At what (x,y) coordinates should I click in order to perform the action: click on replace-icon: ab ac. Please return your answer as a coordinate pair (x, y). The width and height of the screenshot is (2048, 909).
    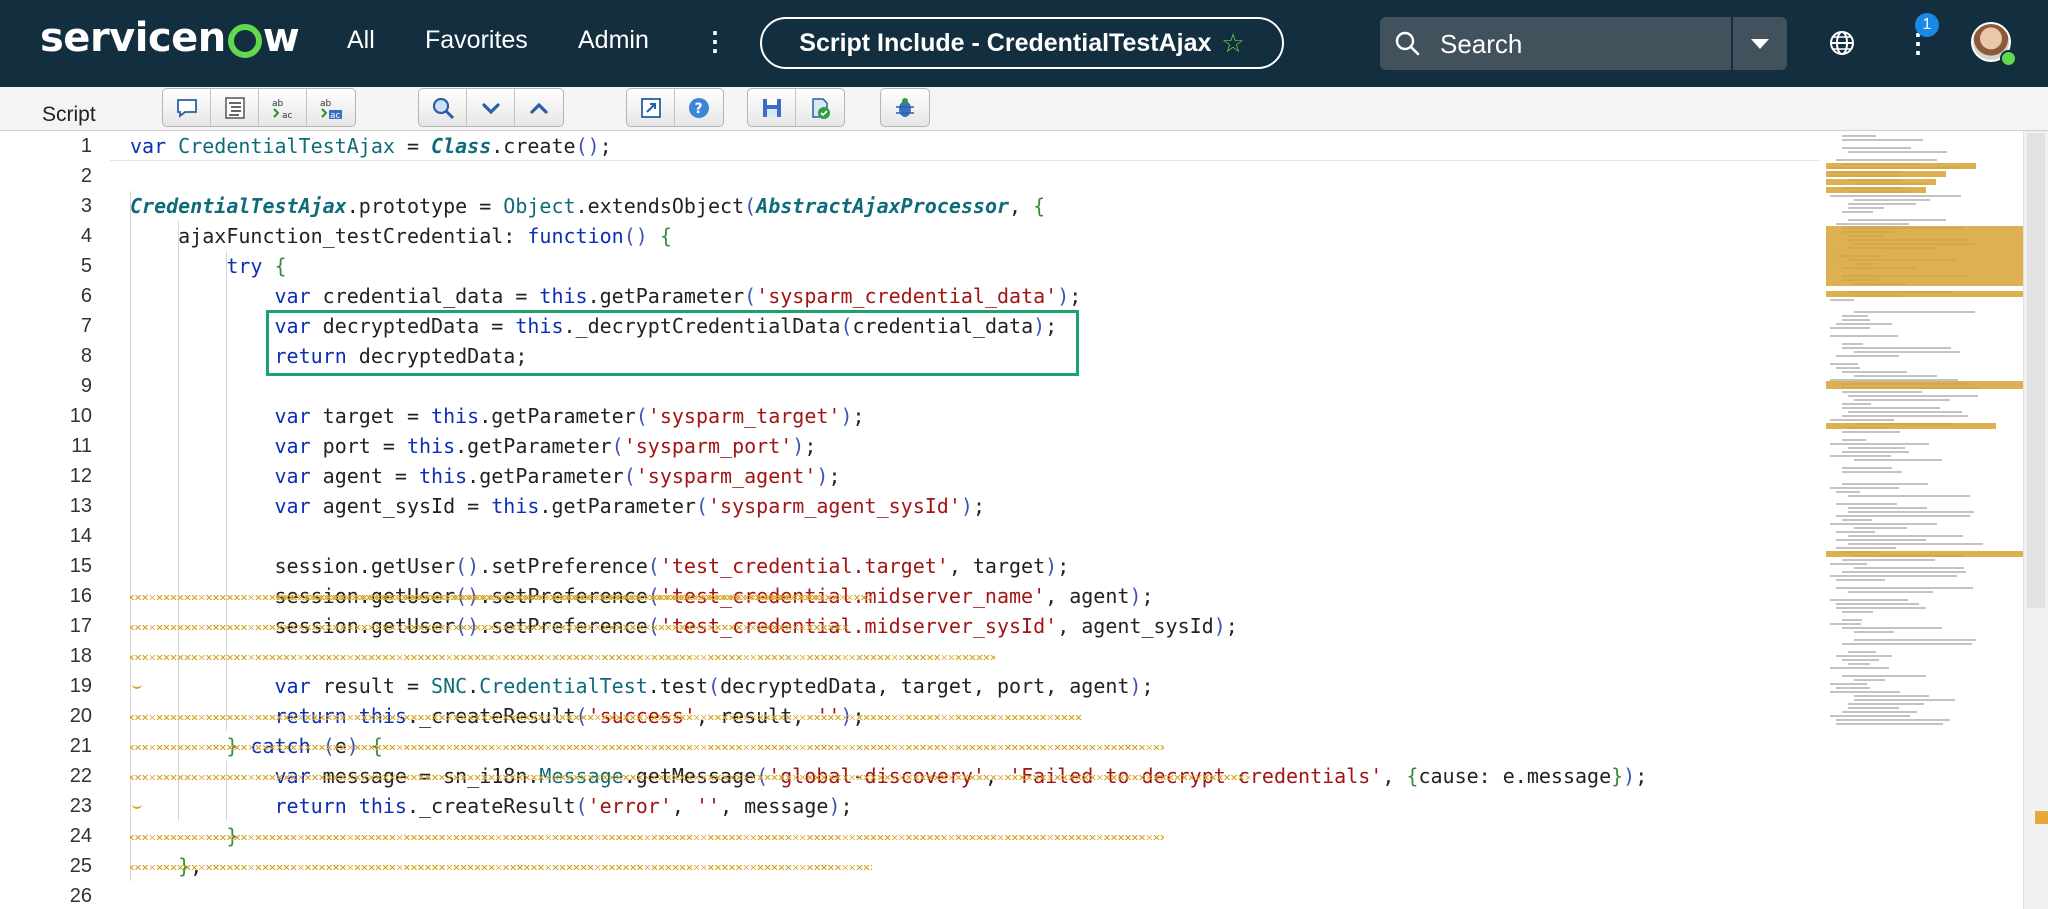
    Looking at the image, I should click on (282, 110).